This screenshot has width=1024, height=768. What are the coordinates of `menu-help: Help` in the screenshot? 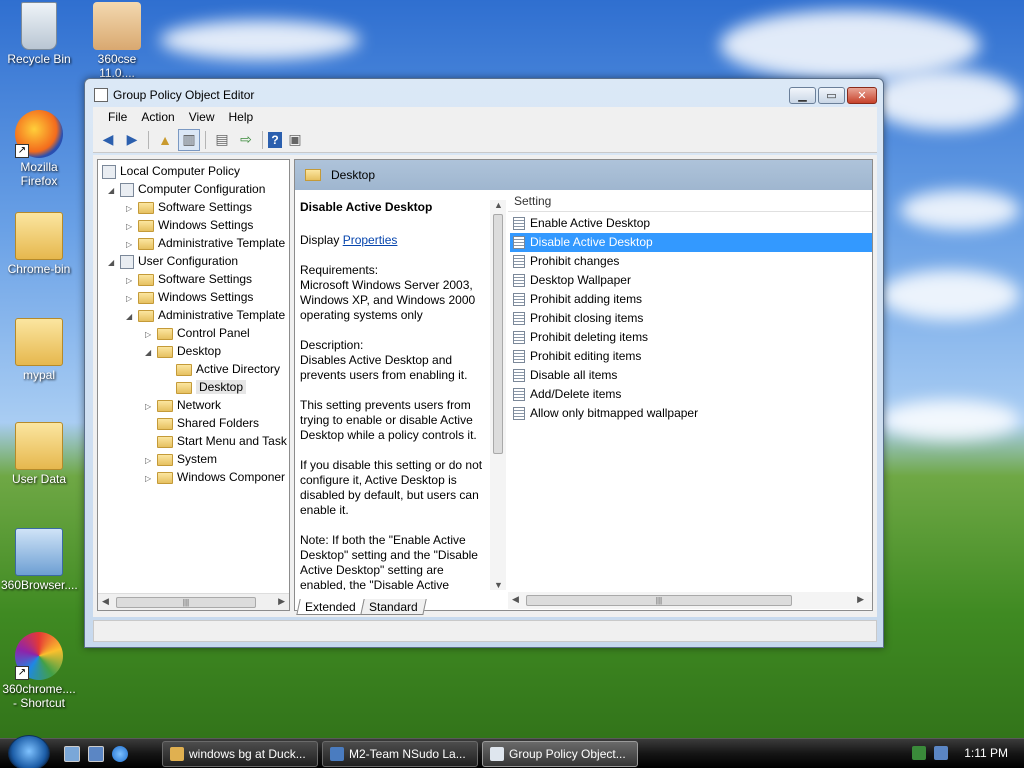 It's located at (241, 117).